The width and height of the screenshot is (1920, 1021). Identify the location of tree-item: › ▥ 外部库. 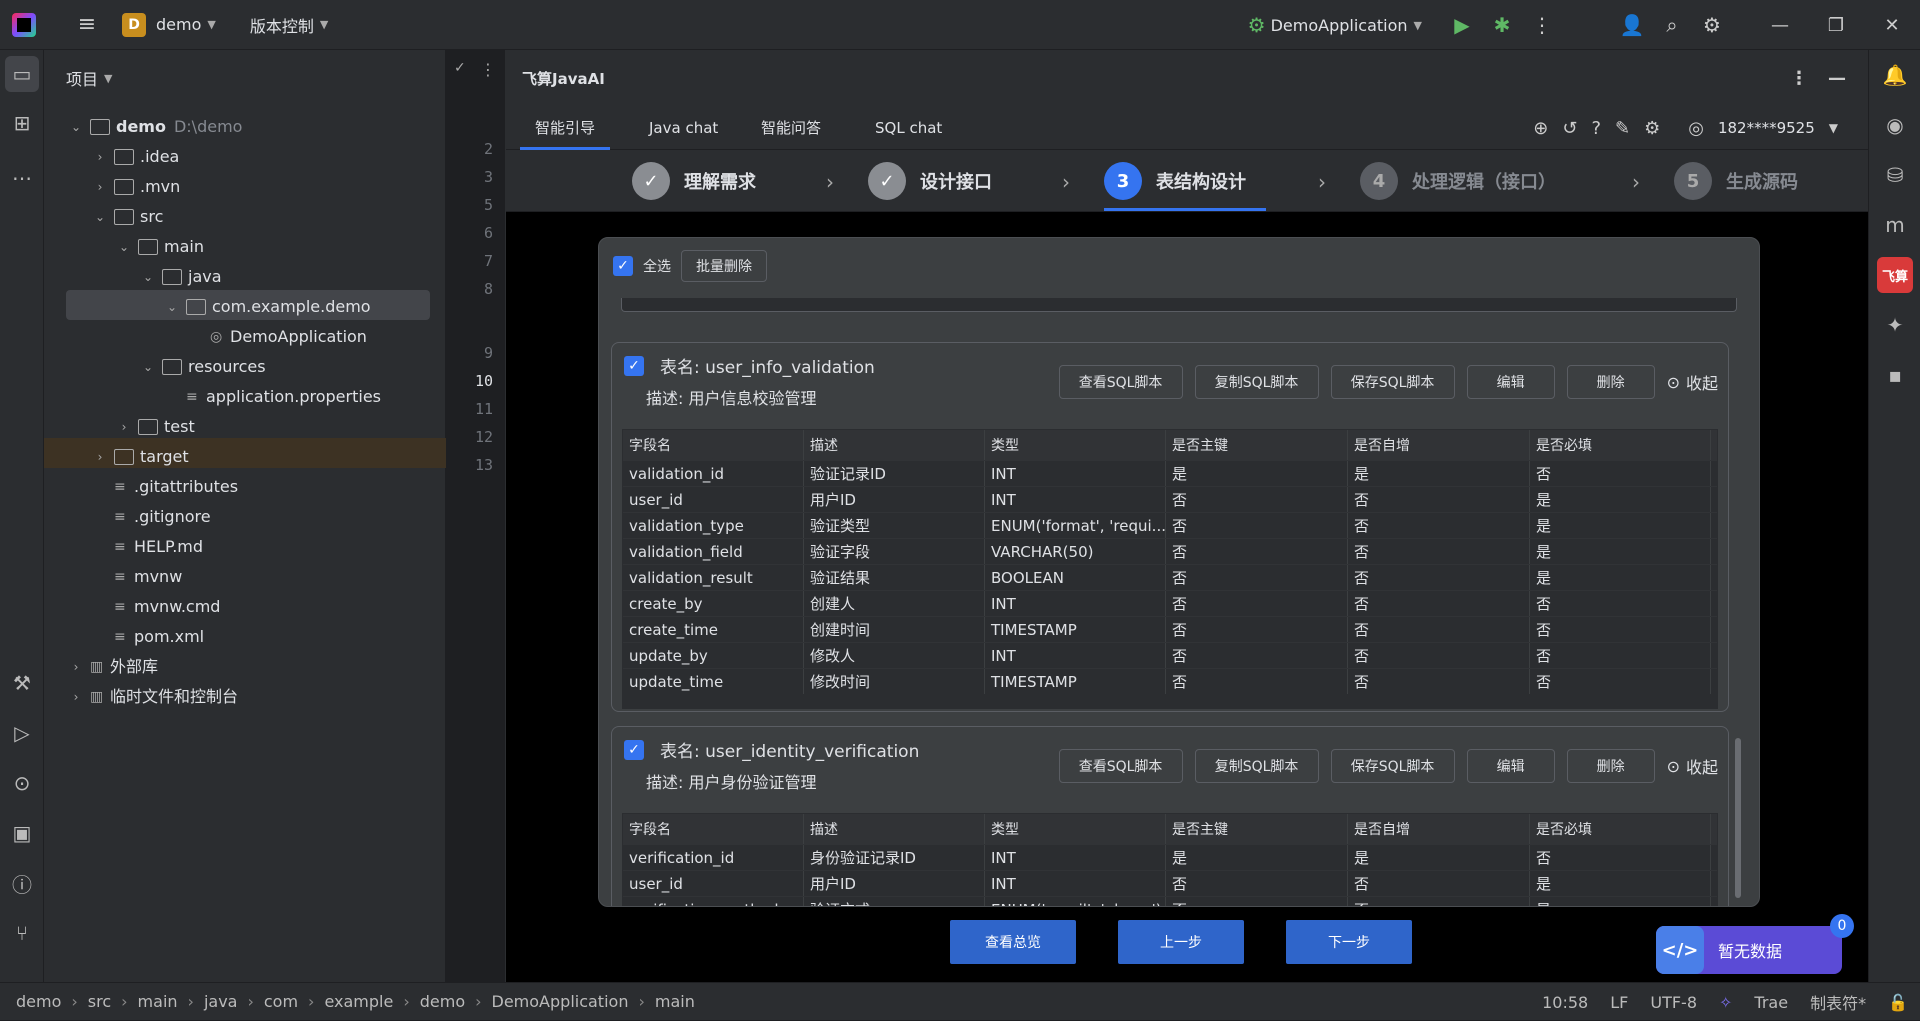
(113, 667).